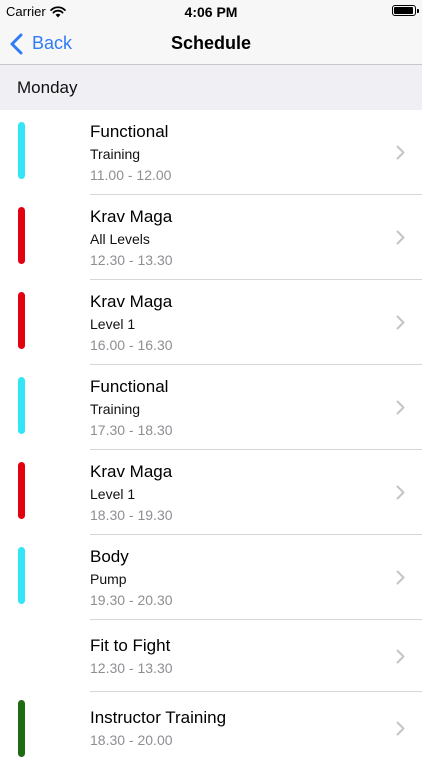 This screenshot has width=422, height=764. I want to click on list-item: Instructor Training 18.30 - 20.00, so click(211, 728).